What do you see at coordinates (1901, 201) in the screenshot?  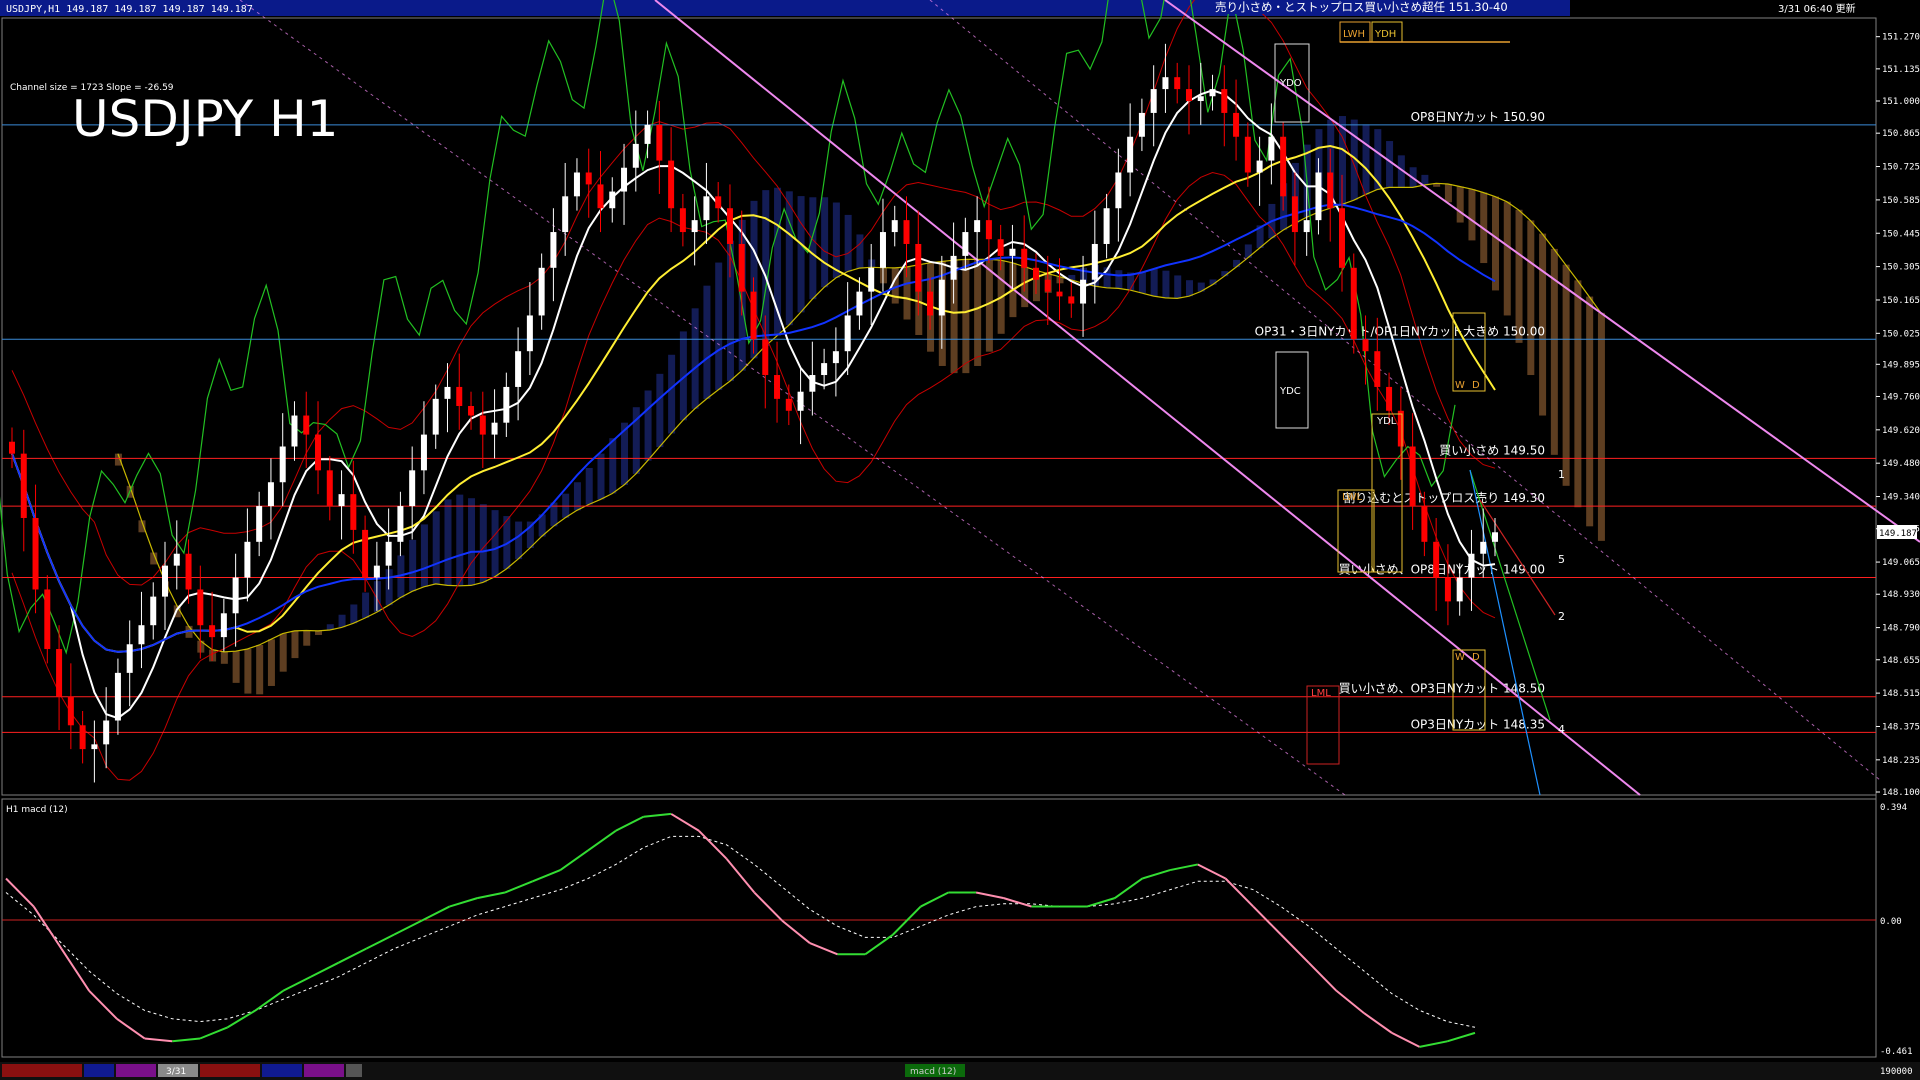 I see `price-tick-label: 150.585` at bounding box center [1901, 201].